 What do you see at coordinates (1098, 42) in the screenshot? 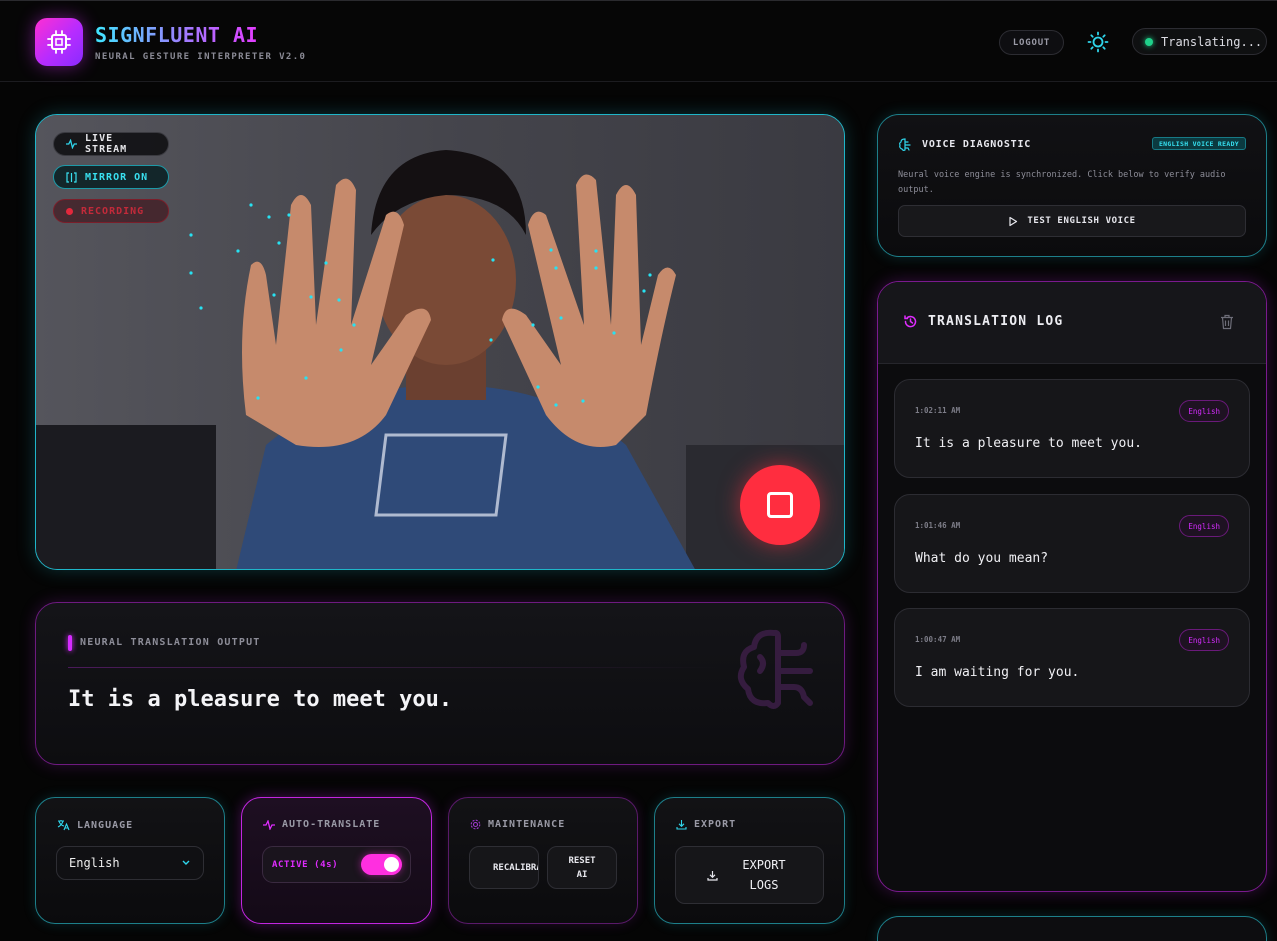
I see `sun-icon` at bounding box center [1098, 42].